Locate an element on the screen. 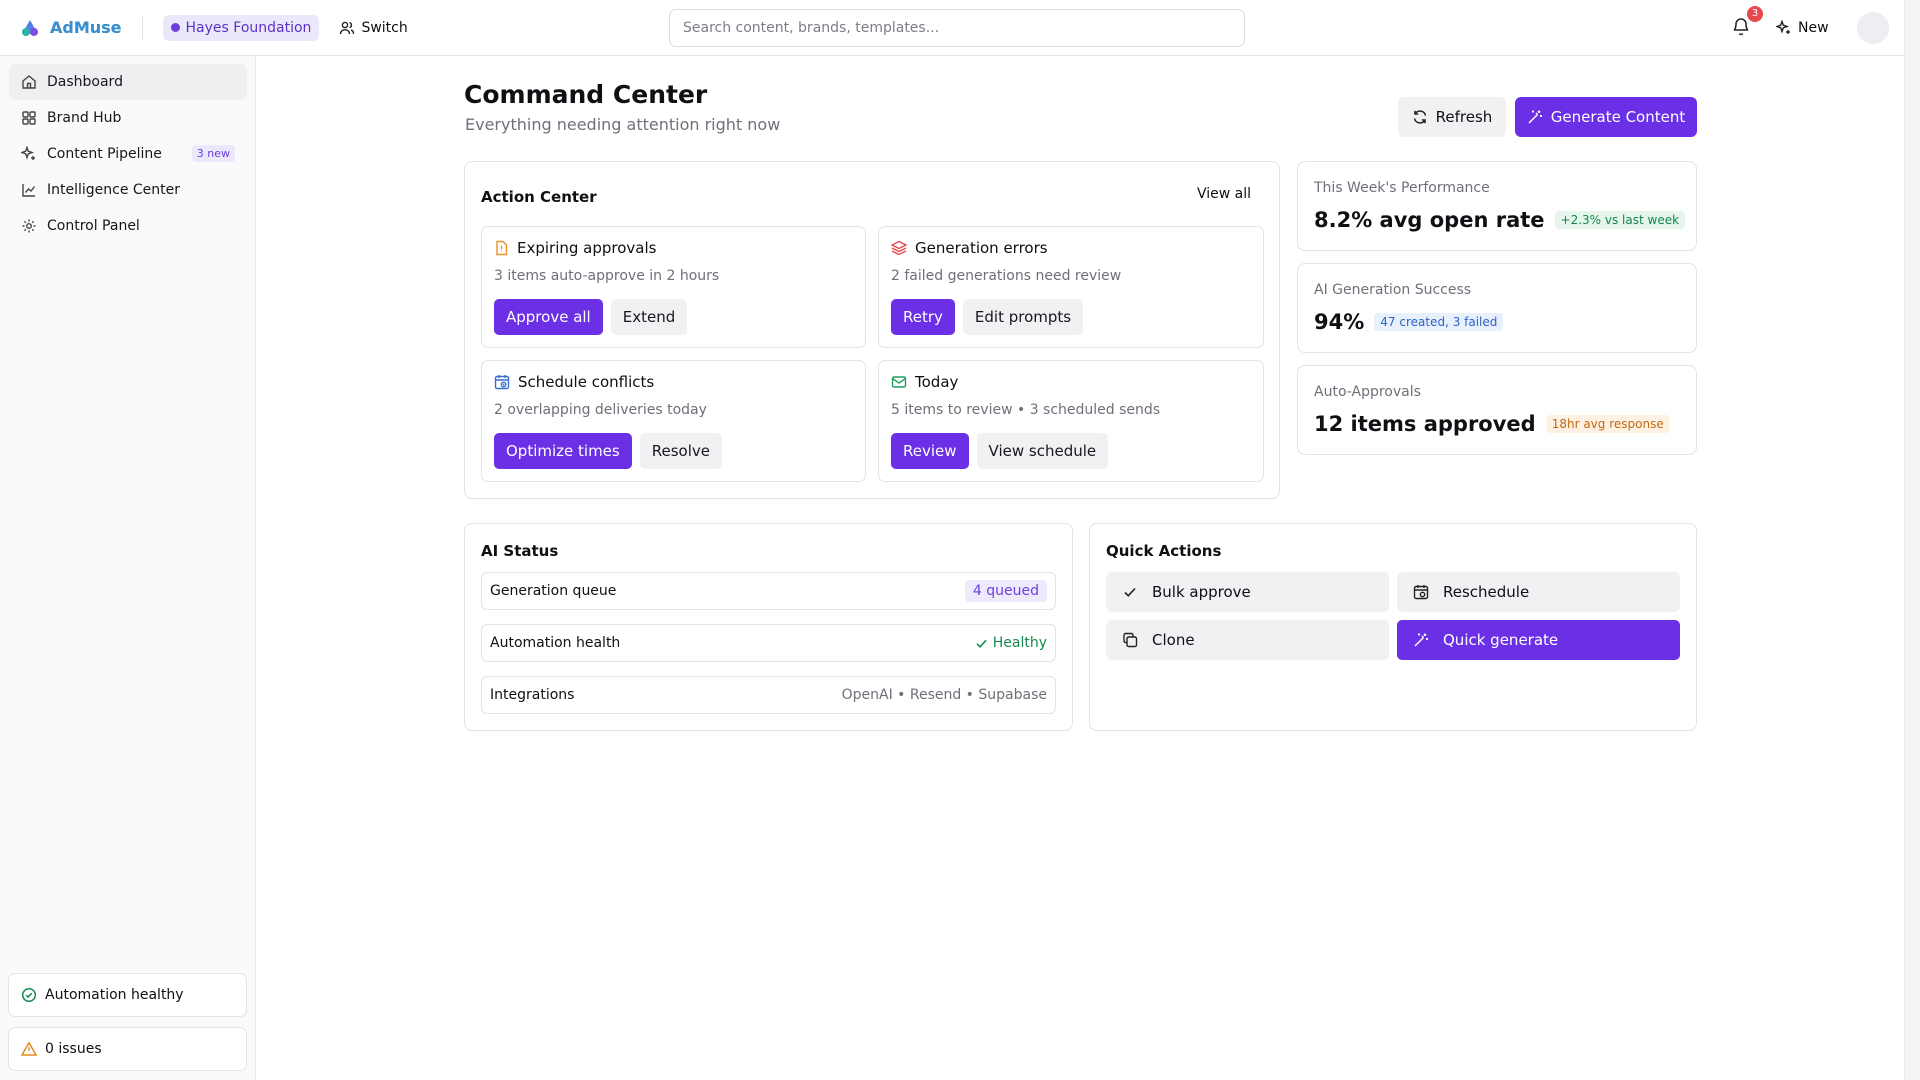  metric-row: 94% 47 created, 3 failed is located at coordinates (1409, 322).